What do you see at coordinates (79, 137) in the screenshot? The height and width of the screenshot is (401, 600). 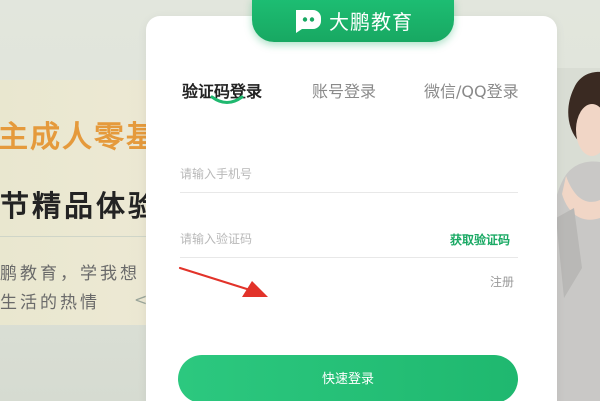 I see `background-headline: 主成人零基` at bounding box center [79, 137].